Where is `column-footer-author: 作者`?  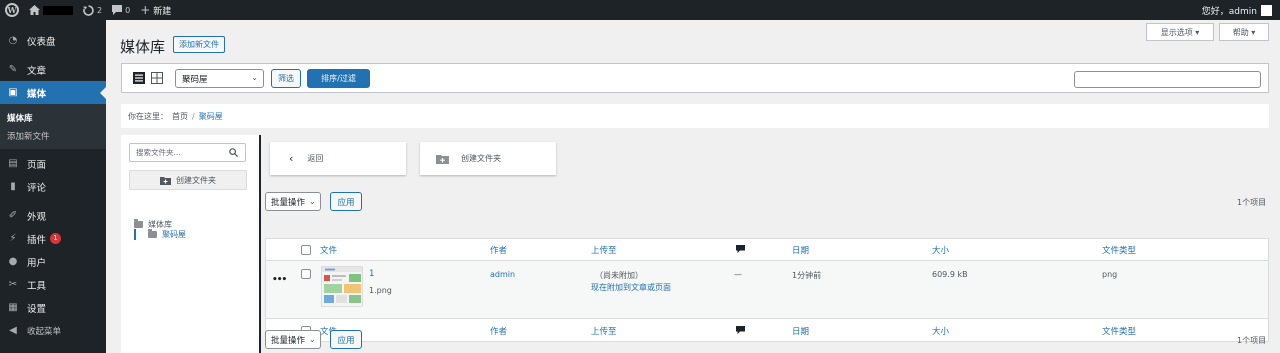
column-footer-author: 作者 is located at coordinates (498, 331).